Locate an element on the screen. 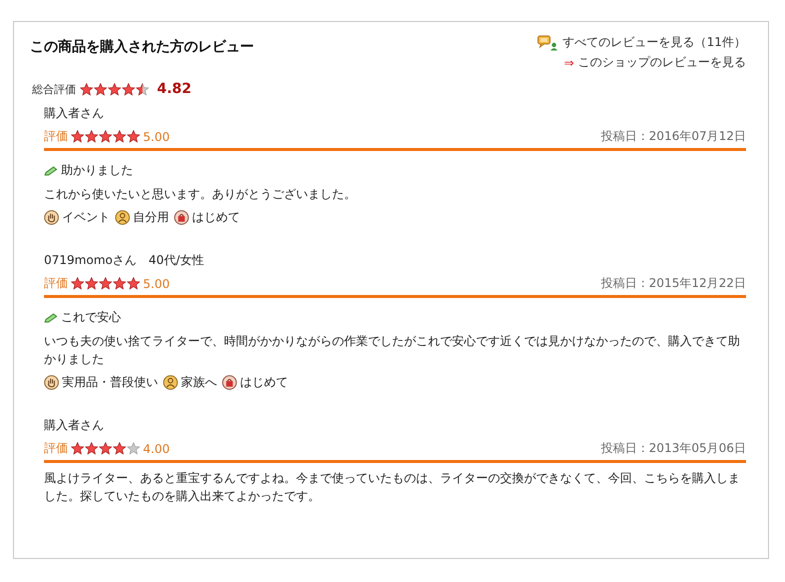 This screenshot has height=582, width=785. review-text: これから使いたいと思います。ありがとうございました。 is located at coordinates (200, 194).